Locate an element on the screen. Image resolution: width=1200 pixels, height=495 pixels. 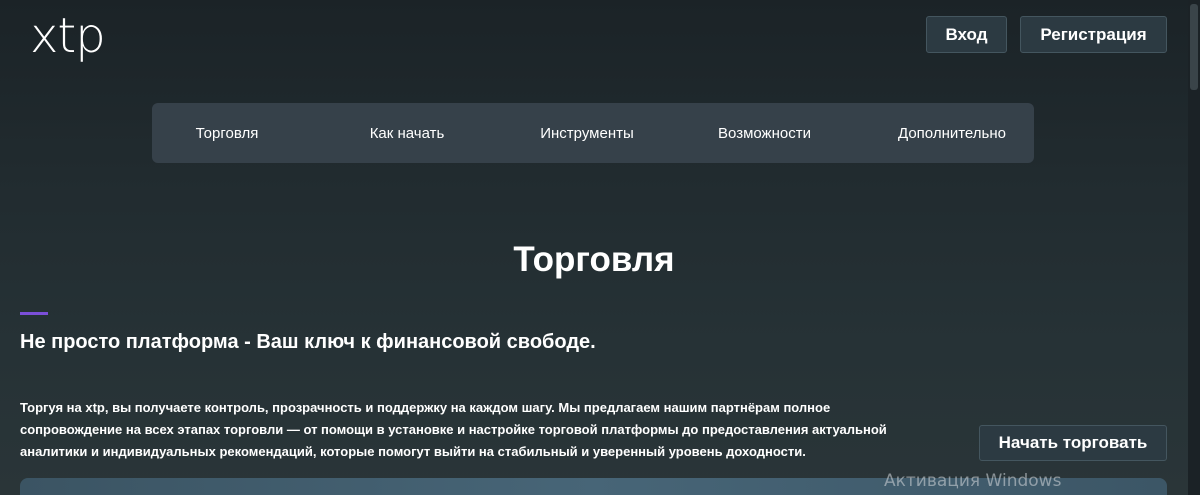
logo: xtp is located at coordinates (68, 36).